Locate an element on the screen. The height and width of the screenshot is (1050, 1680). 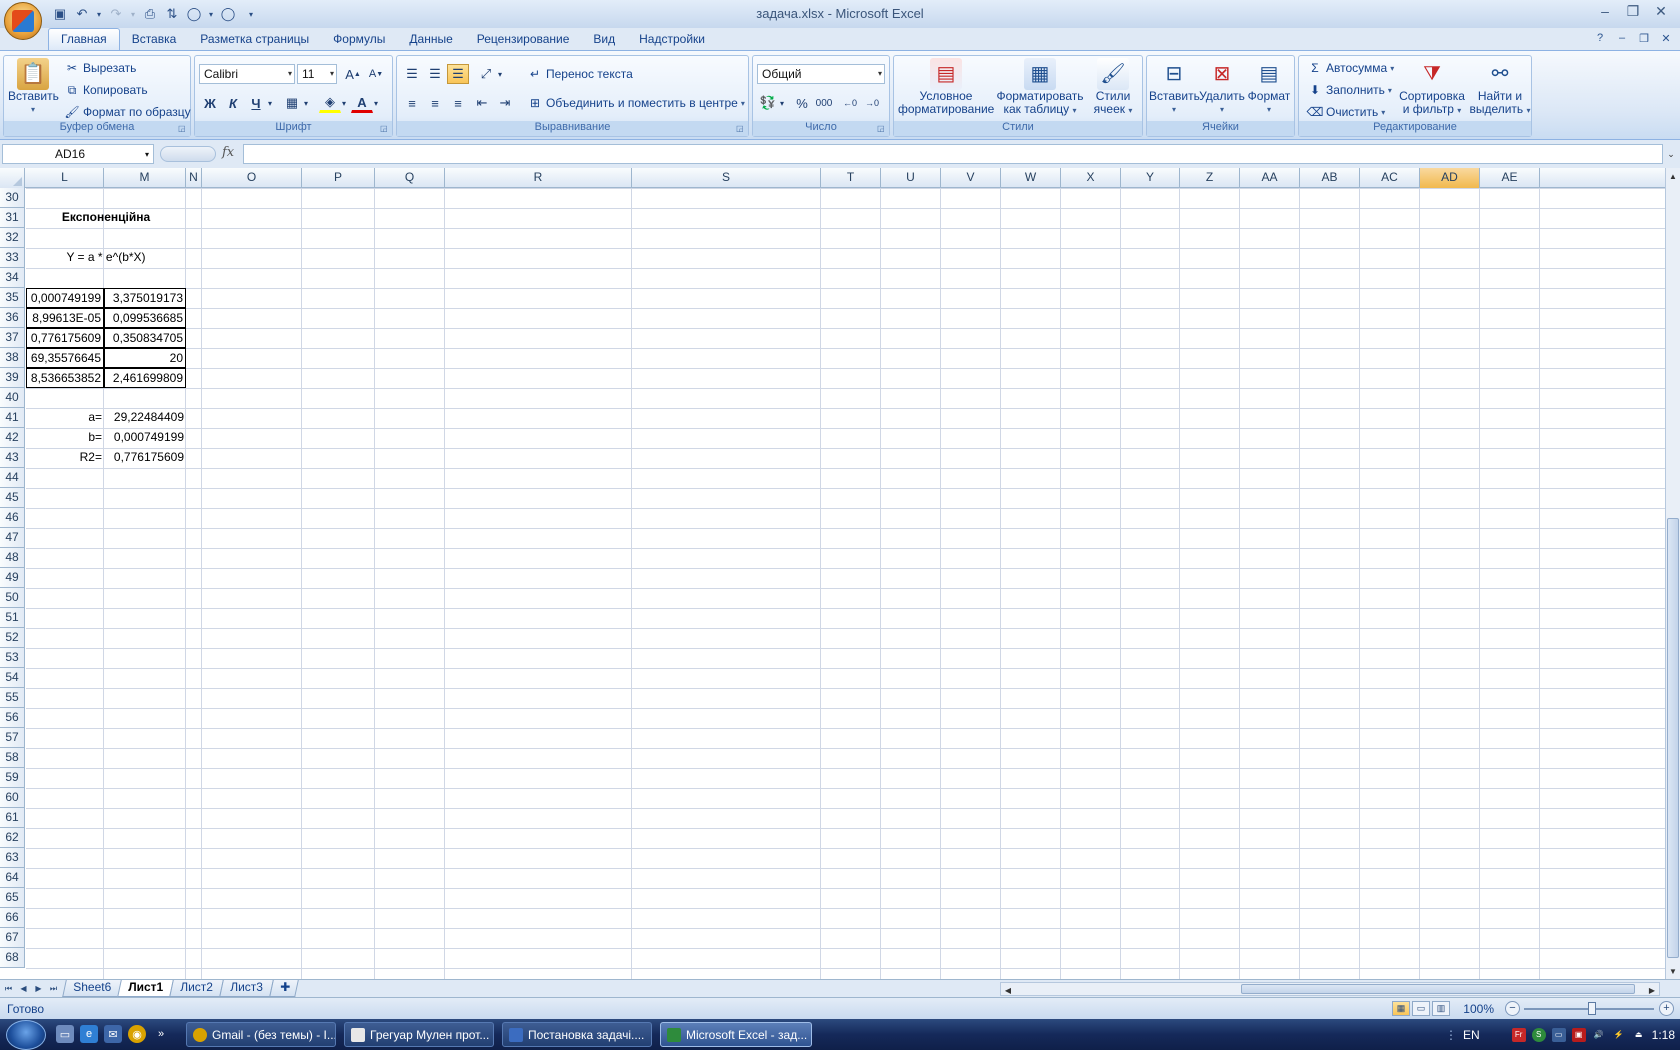
row-header-45: 45 is located at coordinates (12, 498).